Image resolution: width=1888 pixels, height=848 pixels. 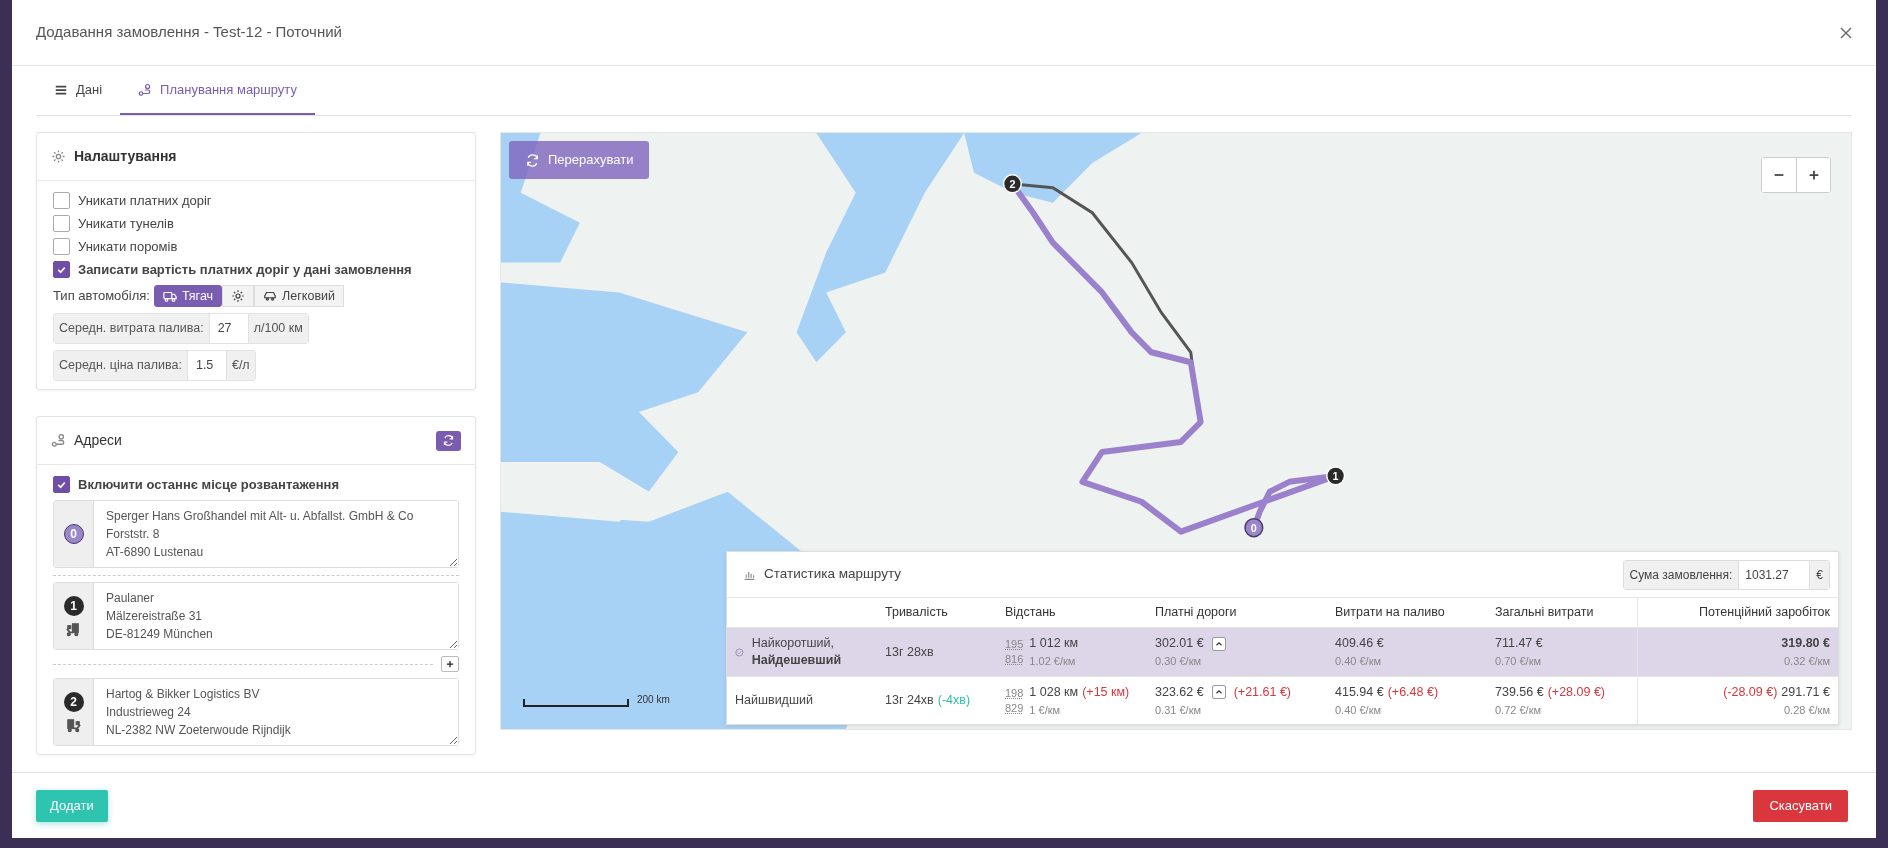 I want to click on per-km-value: 0.31 €/км, so click(x=1178, y=710).